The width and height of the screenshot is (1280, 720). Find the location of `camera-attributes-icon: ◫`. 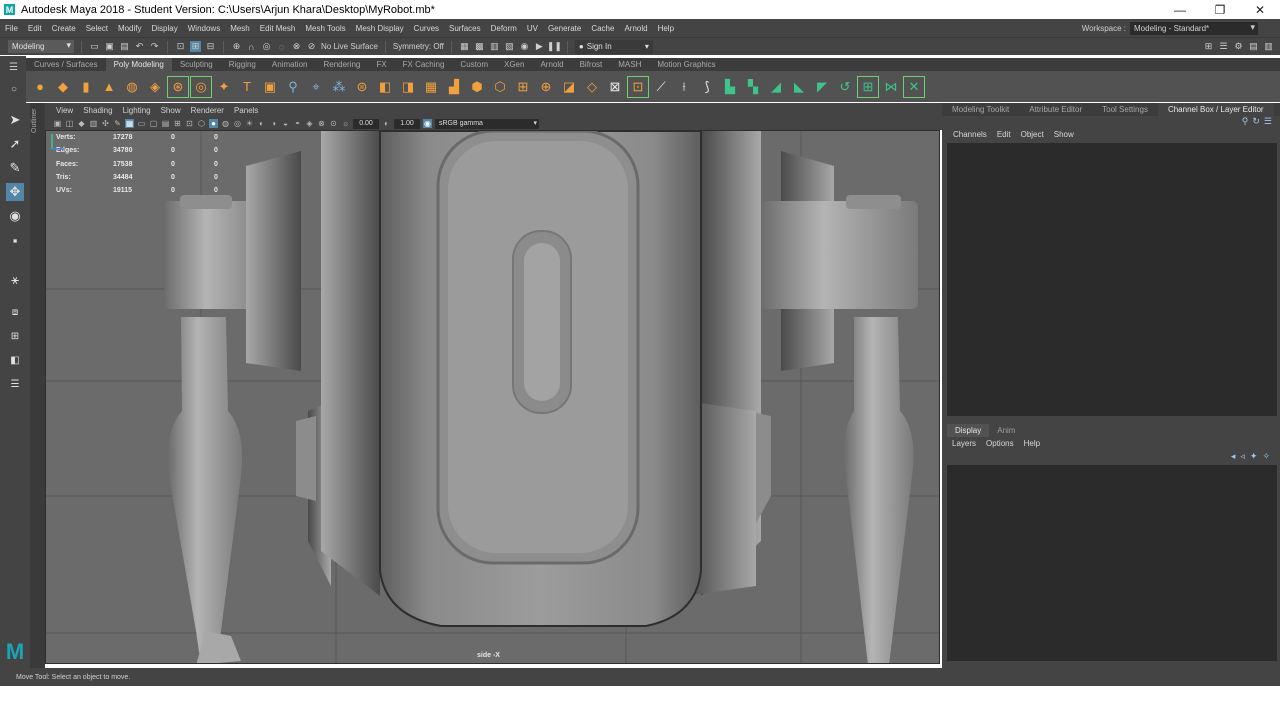

camera-attributes-icon: ◫ is located at coordinates (69, 123).